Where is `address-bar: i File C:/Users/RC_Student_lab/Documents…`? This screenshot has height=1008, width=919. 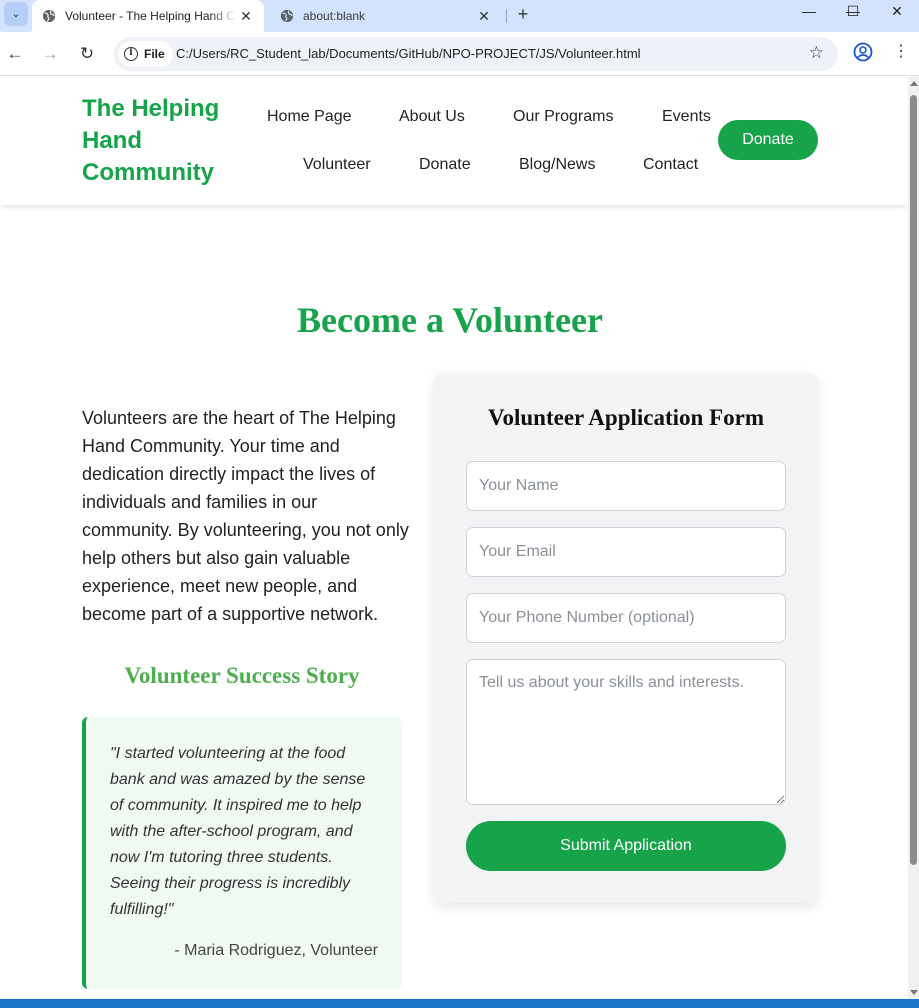
address-bar: i File C:/Users/RC_Student_lab/Documents… is located at coordinates (476, 54).